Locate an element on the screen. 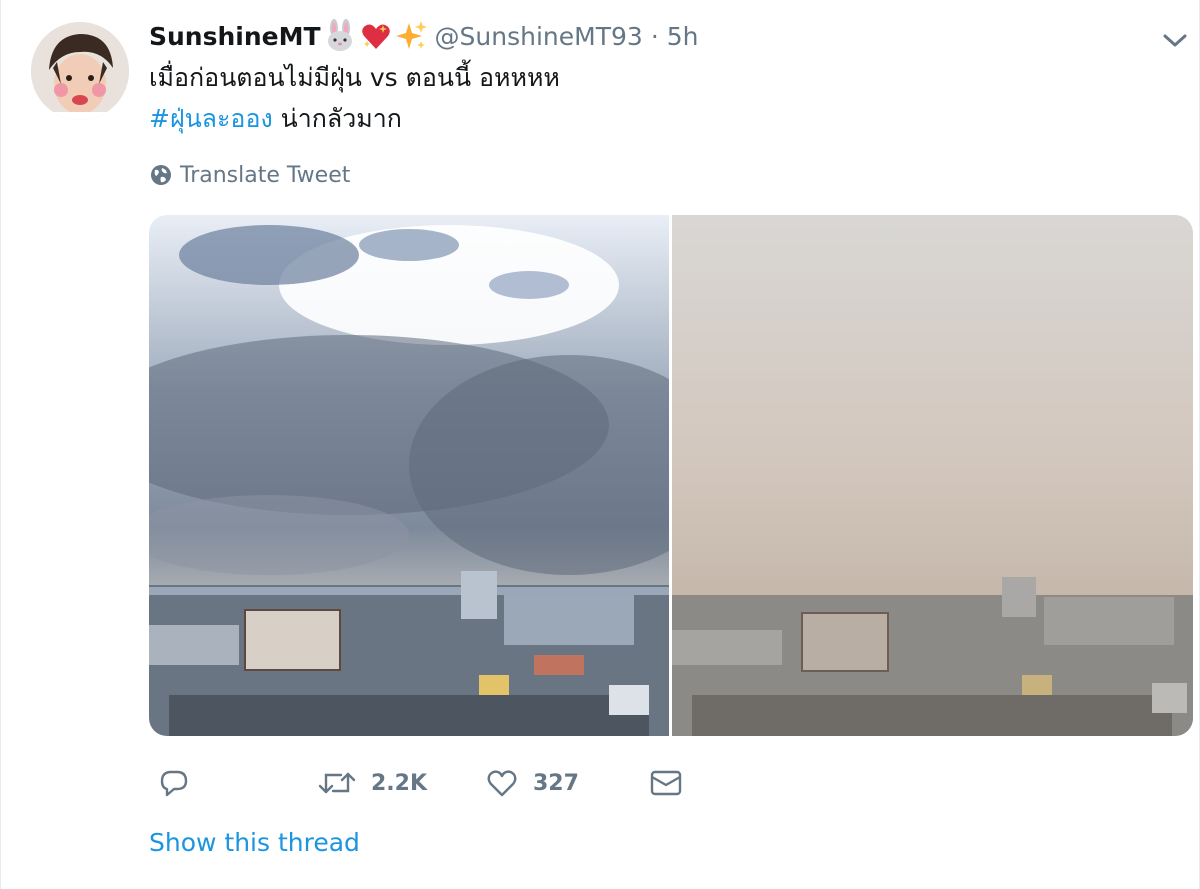  reply-icon is located at coordinates (174, 783).